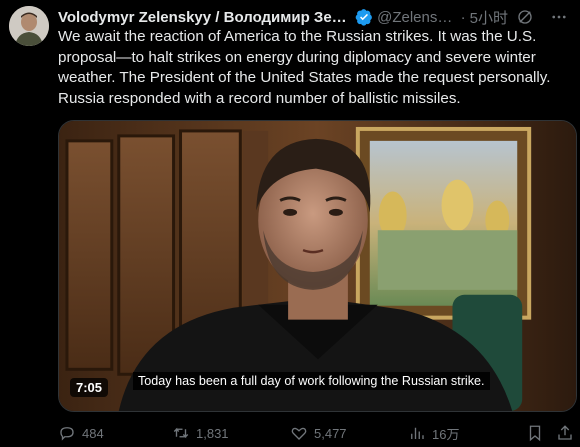 The height and width of the screenshot is (447, 580). I want to click on views-button: 16万, so click(433, 433).